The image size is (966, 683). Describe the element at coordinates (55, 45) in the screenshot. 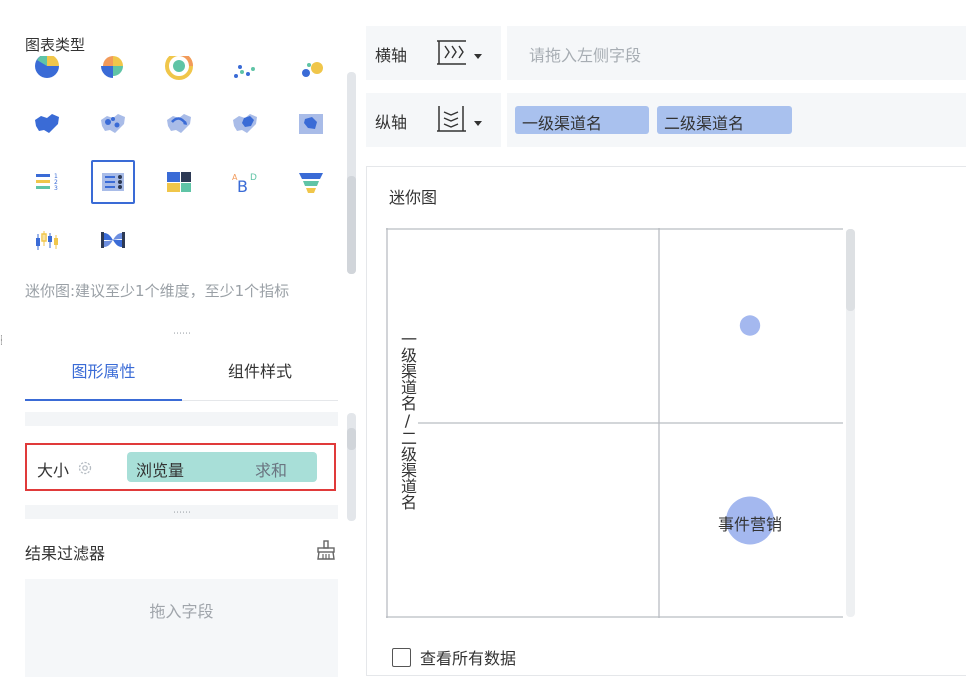

I see `chart-types-title: 图表类型` at that location.